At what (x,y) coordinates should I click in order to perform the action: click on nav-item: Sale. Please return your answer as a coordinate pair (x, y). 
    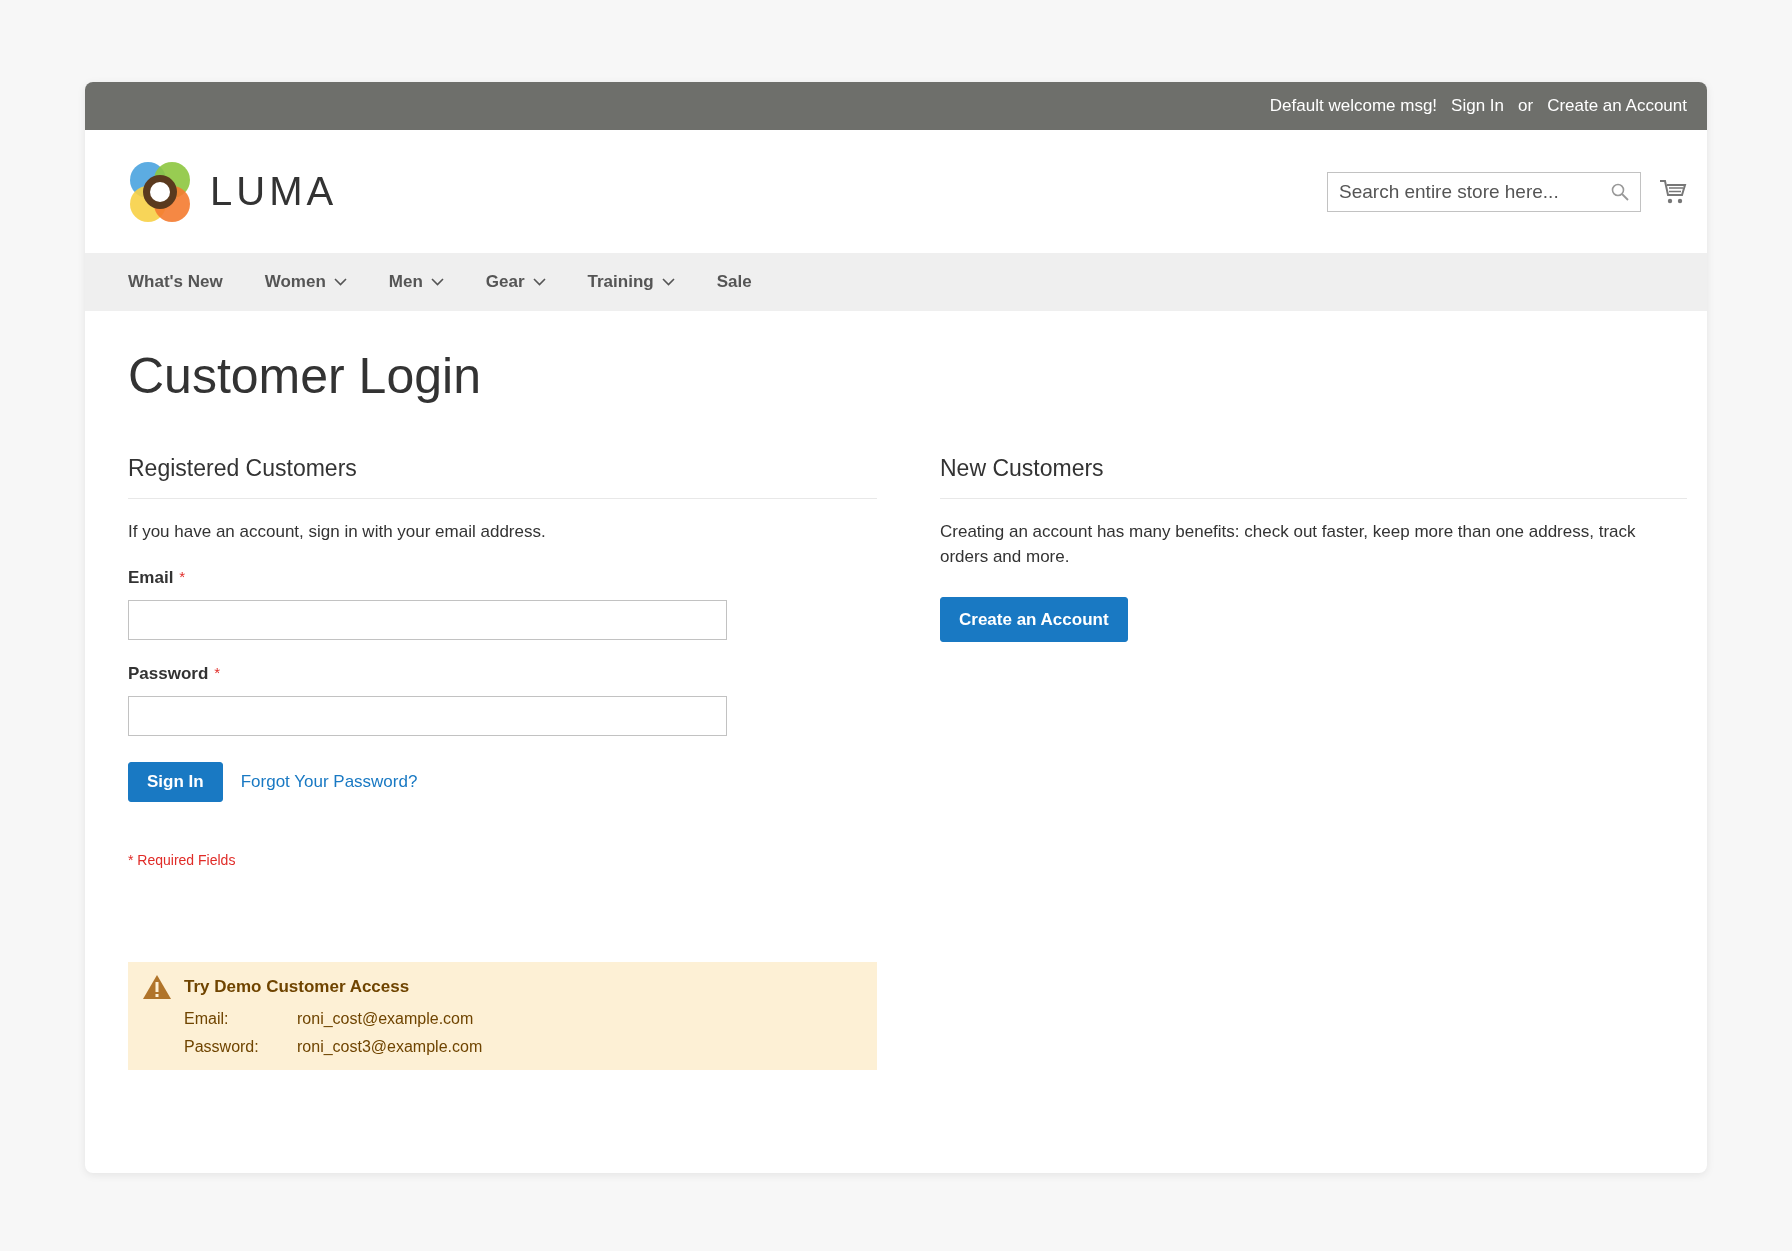
    Looking at the image, I should click on (734, 282).